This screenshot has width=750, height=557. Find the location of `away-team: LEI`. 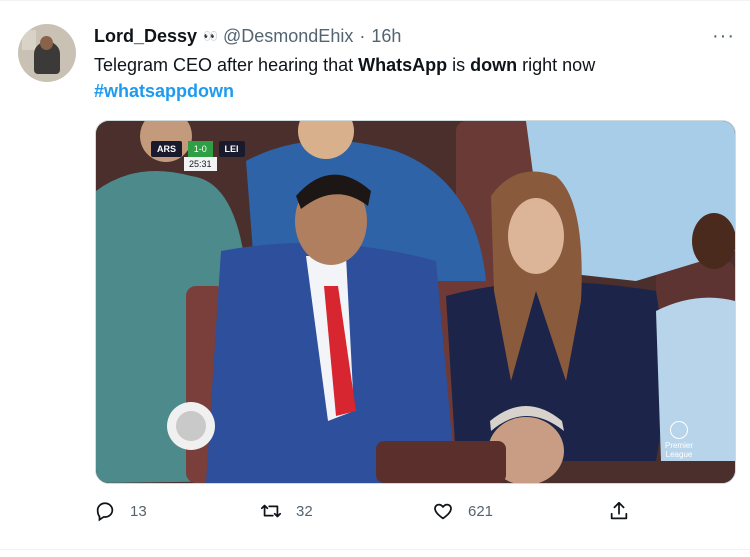

away-team: LEI is located at coordinates (231, 149).